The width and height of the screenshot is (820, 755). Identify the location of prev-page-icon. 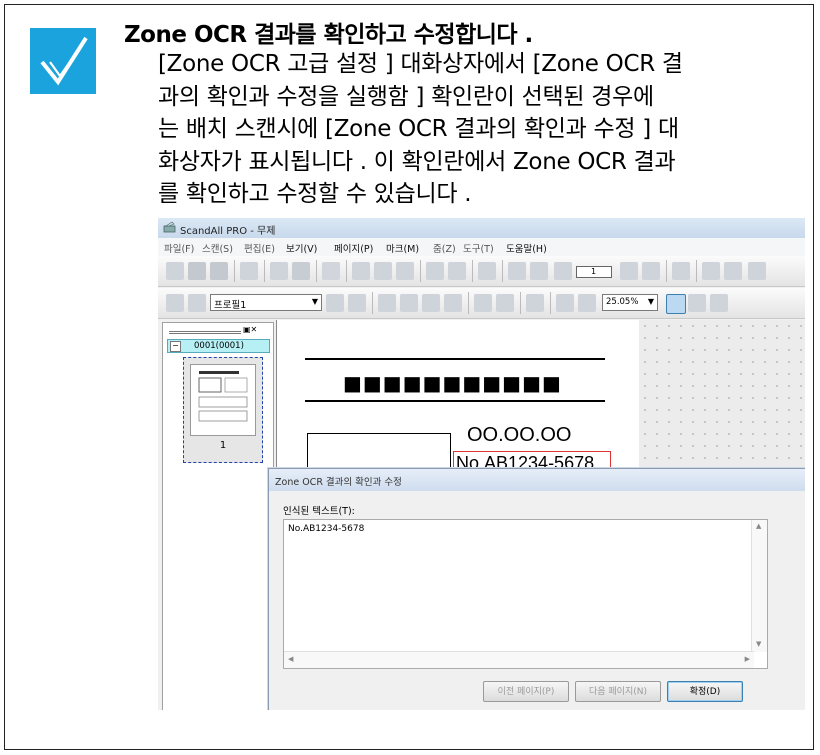
(539, 271).